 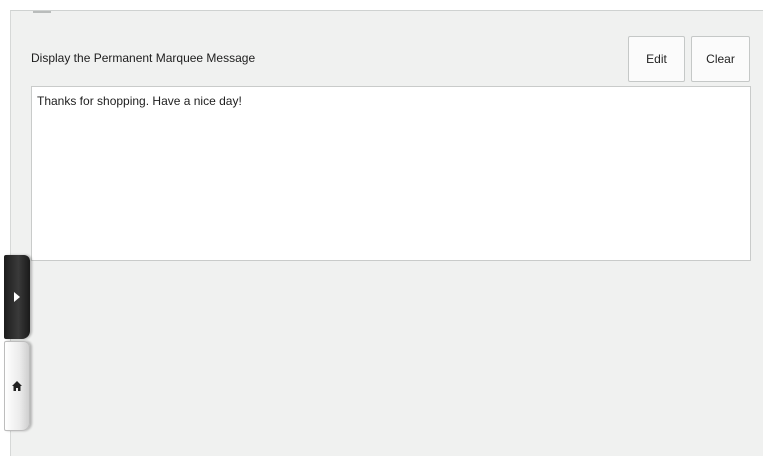 What do you see at coordinates (42, 12) in the screenshot?
I see `top-divider` at bounding box center [42, 12].